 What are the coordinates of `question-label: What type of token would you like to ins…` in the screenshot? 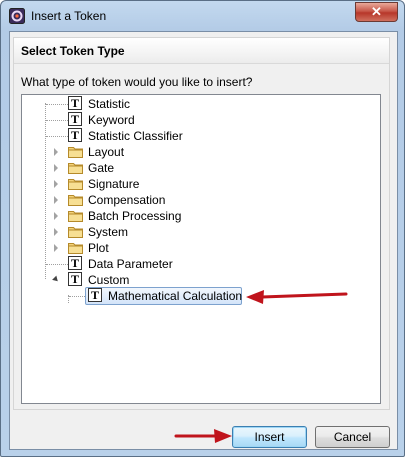 It's located at (137, 82).